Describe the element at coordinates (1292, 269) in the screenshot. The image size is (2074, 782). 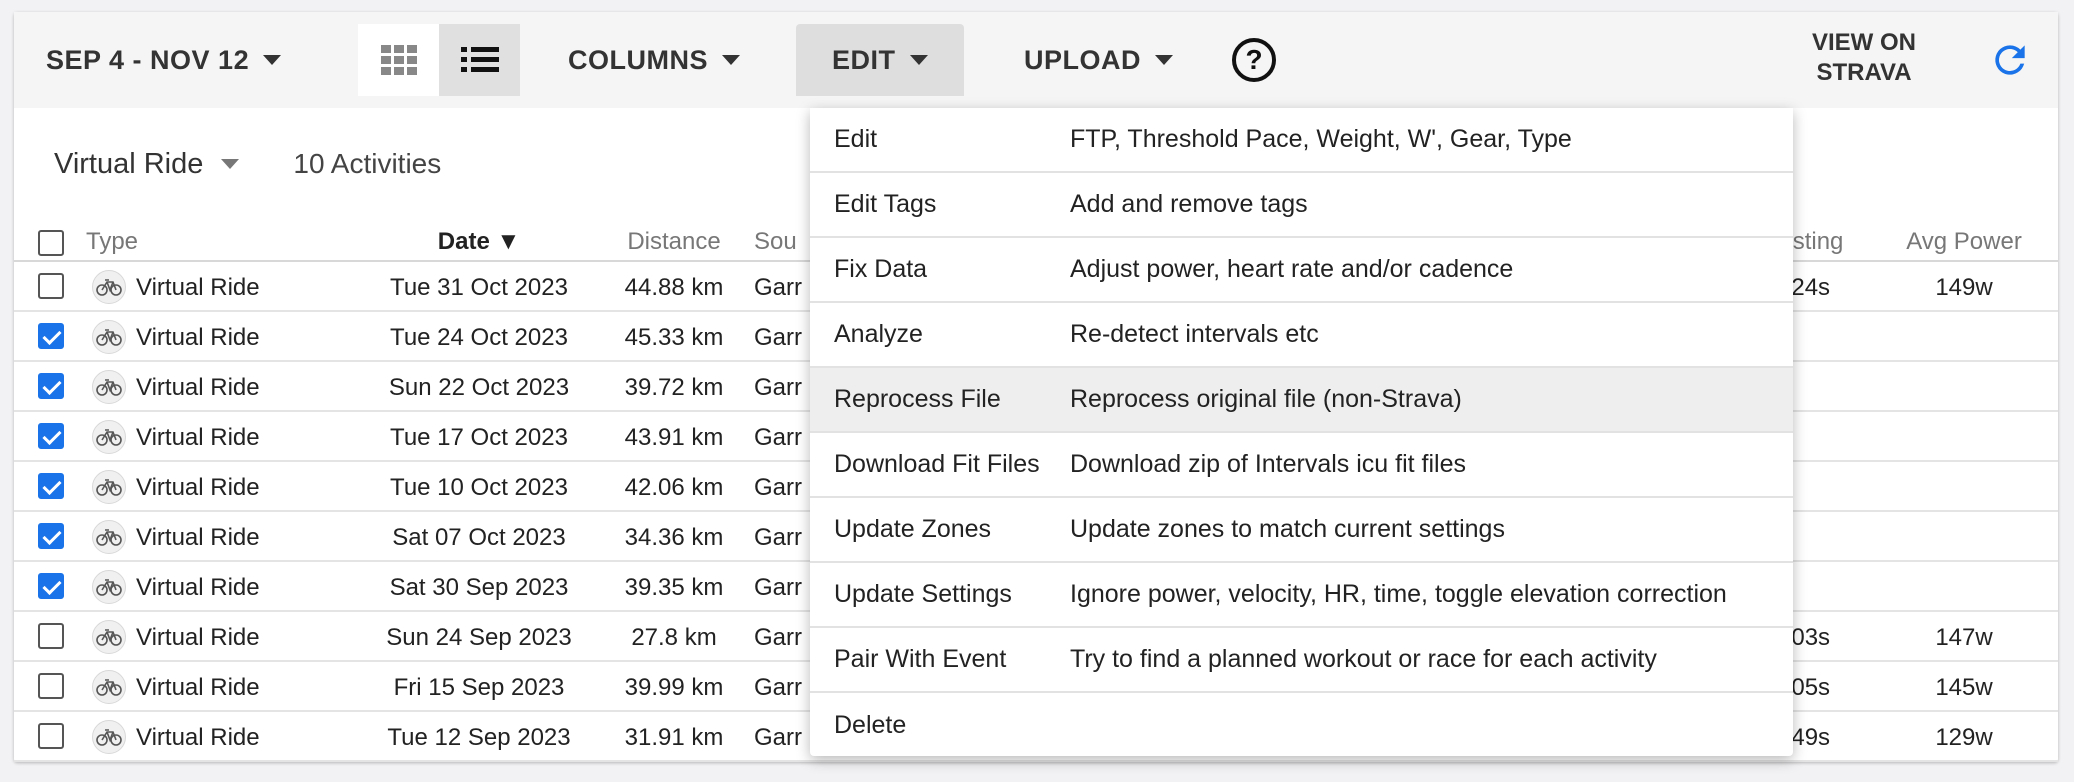
I see `menu-item-description: Adjust power, heart rate and/or cadence` at that location.